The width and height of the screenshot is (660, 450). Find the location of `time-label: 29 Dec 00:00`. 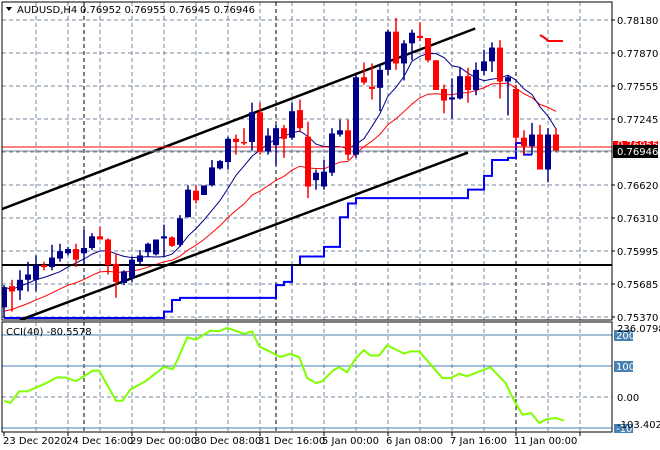

time-label: 29 Dec 00:00 is located at coordinates (163, 441).